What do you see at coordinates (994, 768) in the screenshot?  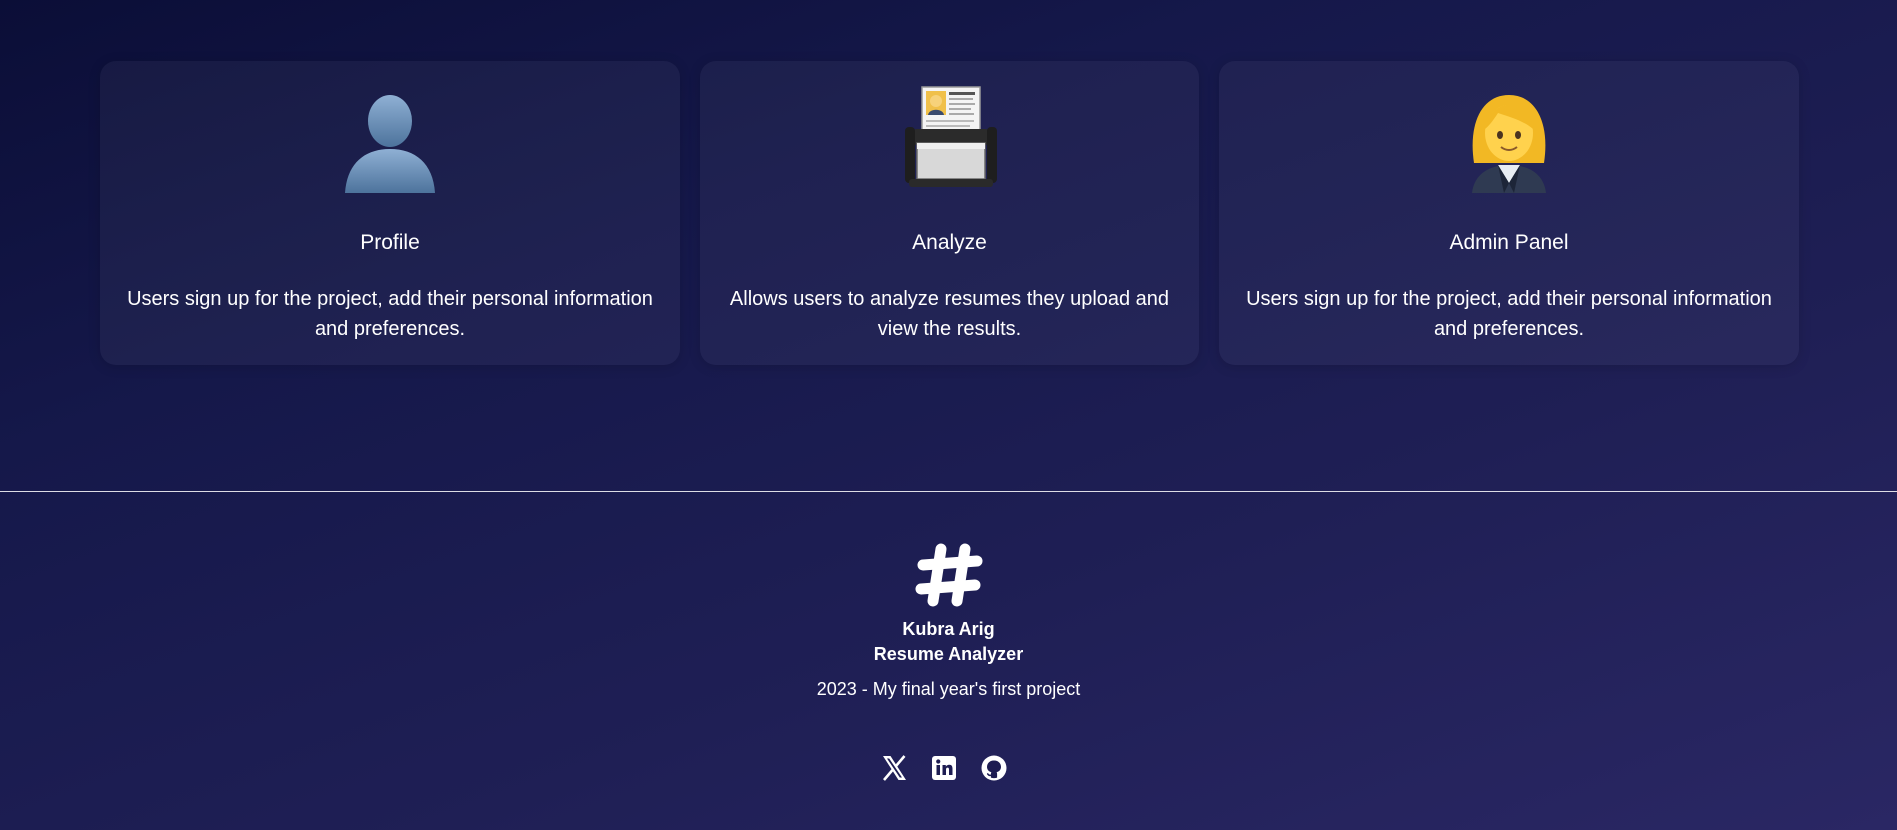 I see `github-icon` at bounding box center [994, 768].